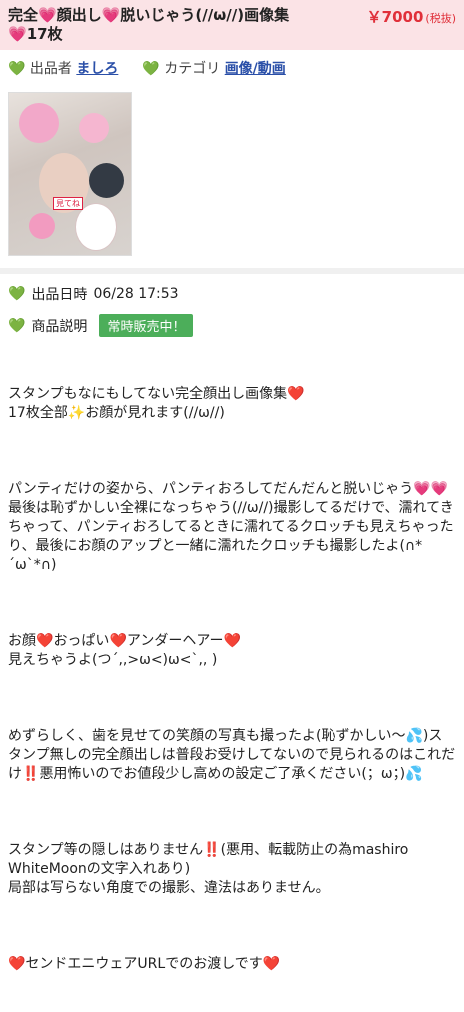 The height and width of the screenshot is (1012, 464). I want to click on title-text: 顔出し, so click(79, 15).